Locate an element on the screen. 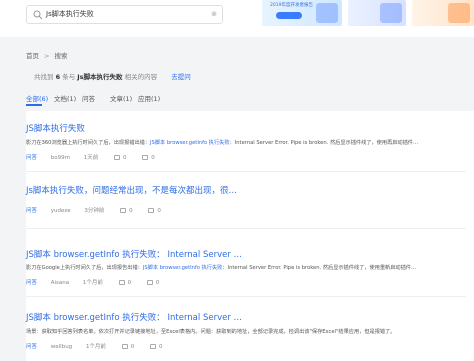 The image size is (474, 361). result-author: wellbug is located at coordinates (61, 347).